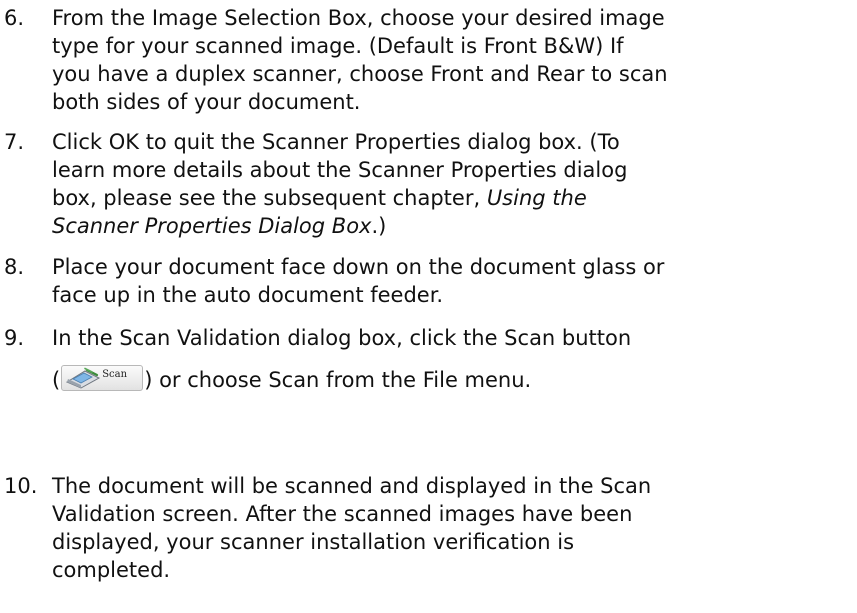  Describe the element at coordinates (379, 226) in the screenshot. I see `text-segment: .)` at that location.